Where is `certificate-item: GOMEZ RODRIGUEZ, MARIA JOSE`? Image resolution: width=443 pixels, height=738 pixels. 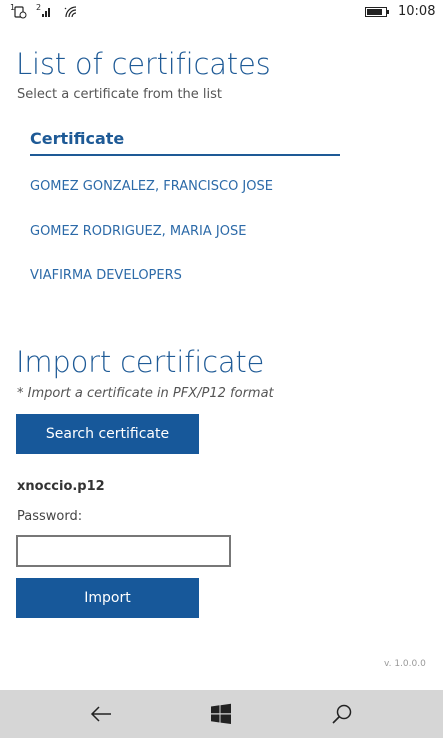 certificate-item: GOMEZ RODRIGUEZ, MARIA JOSE is located at coordinates (138, 231).